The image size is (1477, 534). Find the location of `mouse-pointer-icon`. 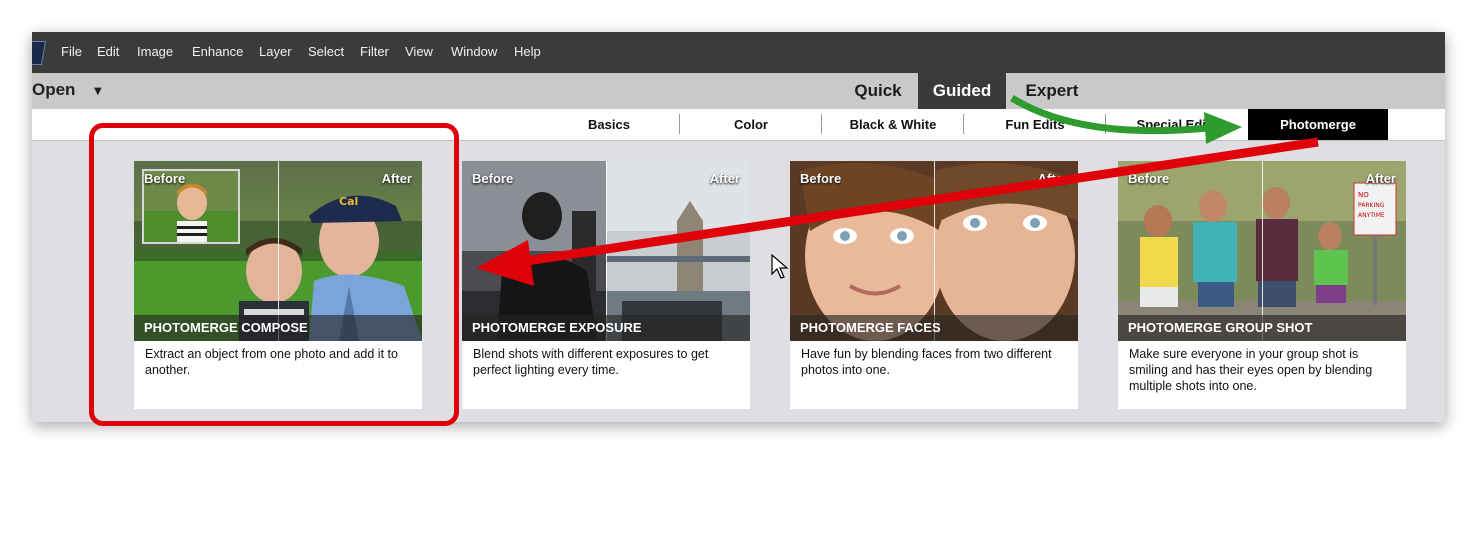

mouse-pointer-icon is located at coordinates (780, 266).